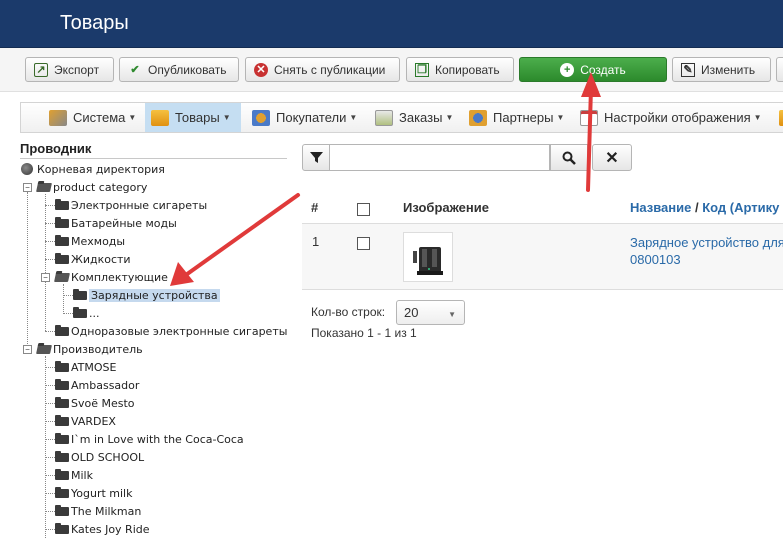  What do you see at coordinates (91, 187) in the screenshot?
I see `tree-node-product-category: product category` at bounding box center [91, 187].